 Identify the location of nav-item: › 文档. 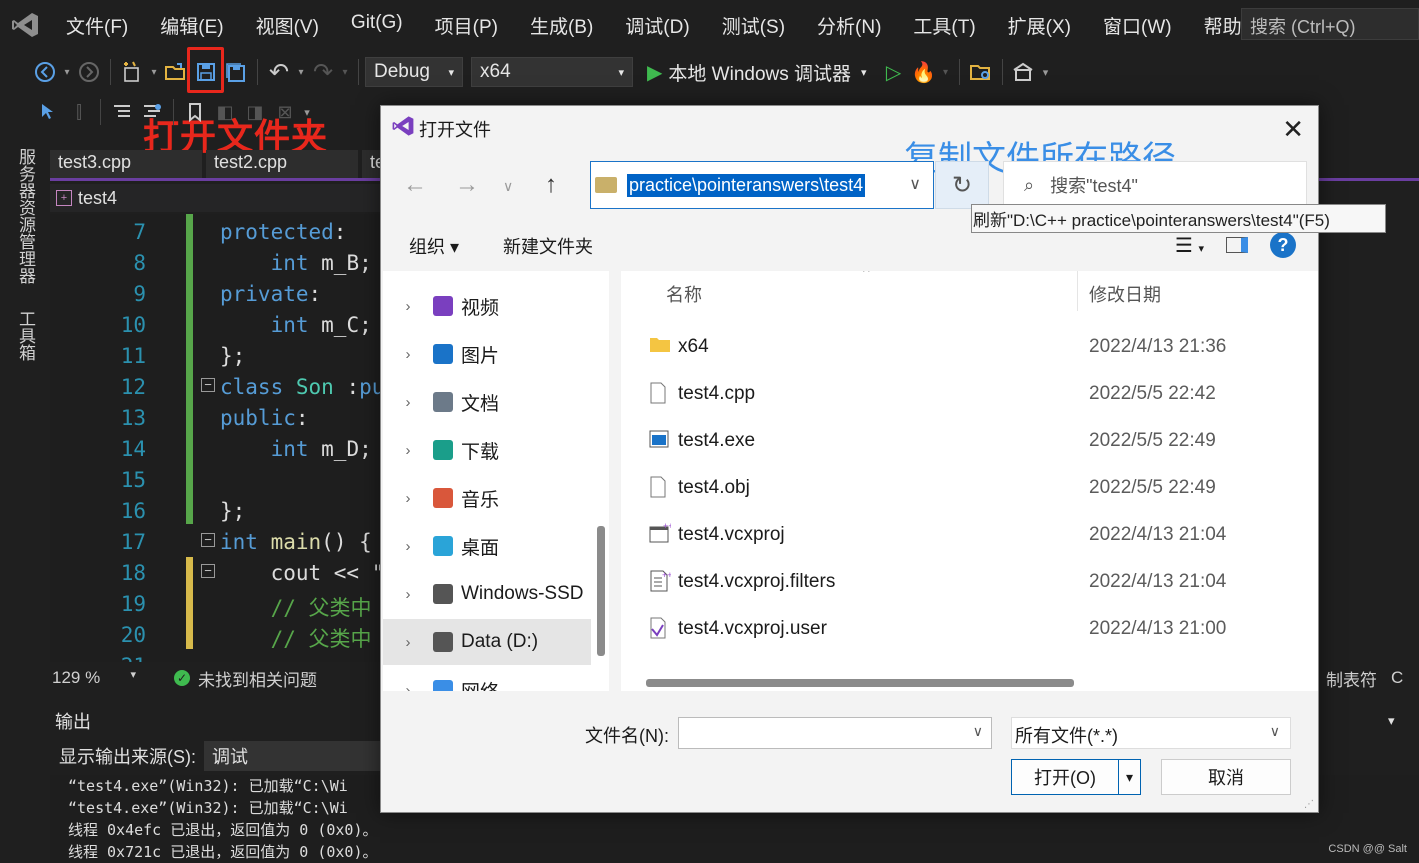
(487, 402).